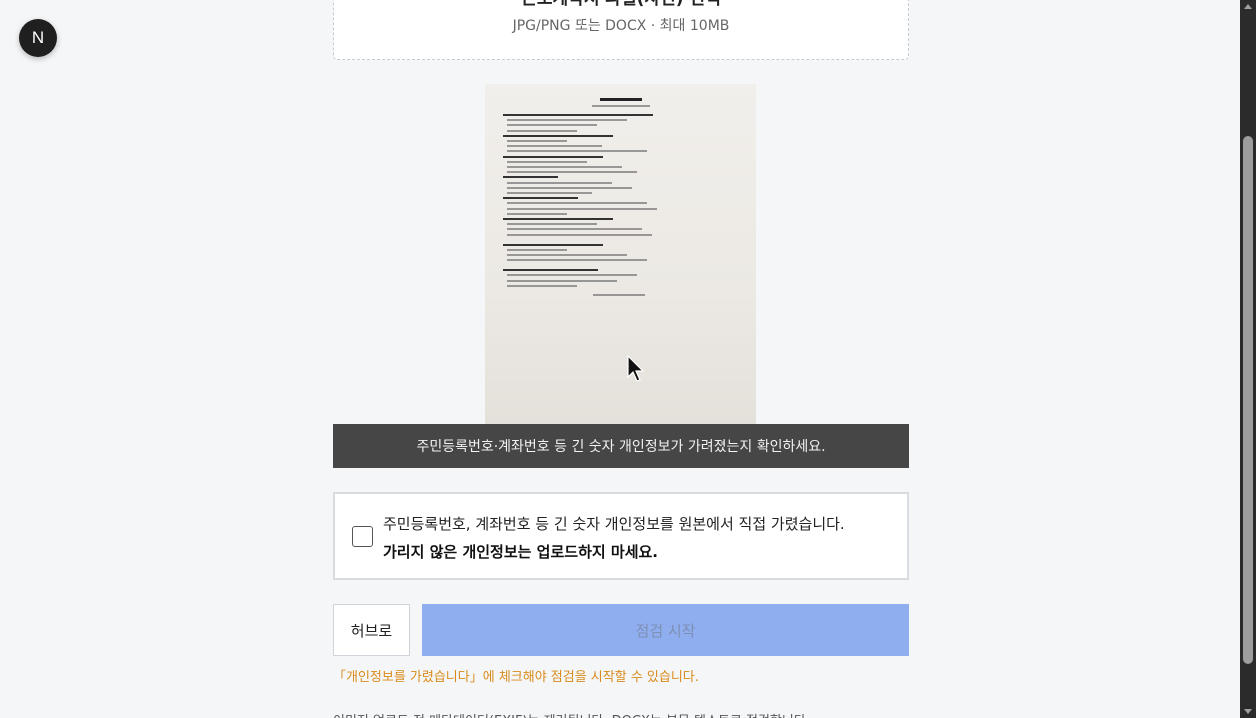 This screenshot has width=1256, height=718. What do you see at coordinates (614, 524) in the screenshot?
I see `consent-text: 주민등록번호, 계좌번호 등 긴 숫자 개인정보를 원본에서 직접 가렸습니다.` at bounding box center [614, 524].